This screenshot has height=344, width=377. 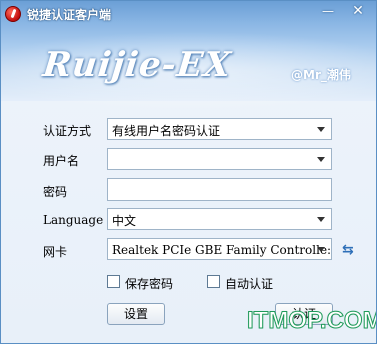 I want to click on auto-auth-label: 自动认证, so click(x=249, y=284).